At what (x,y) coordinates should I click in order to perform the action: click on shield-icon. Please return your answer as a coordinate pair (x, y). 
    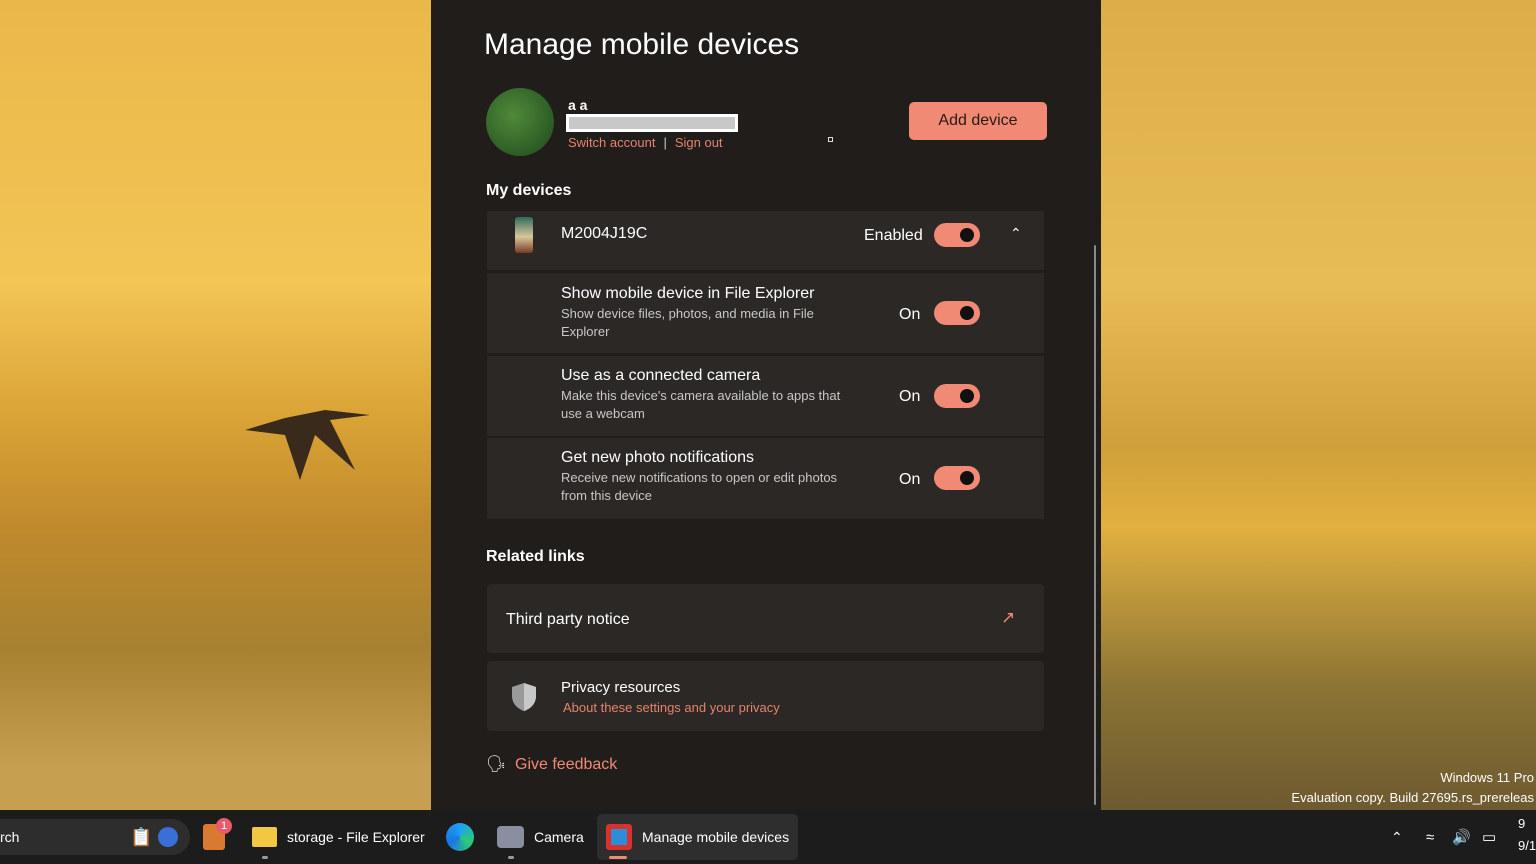
    Looking at the image, I should click on (524, 697).